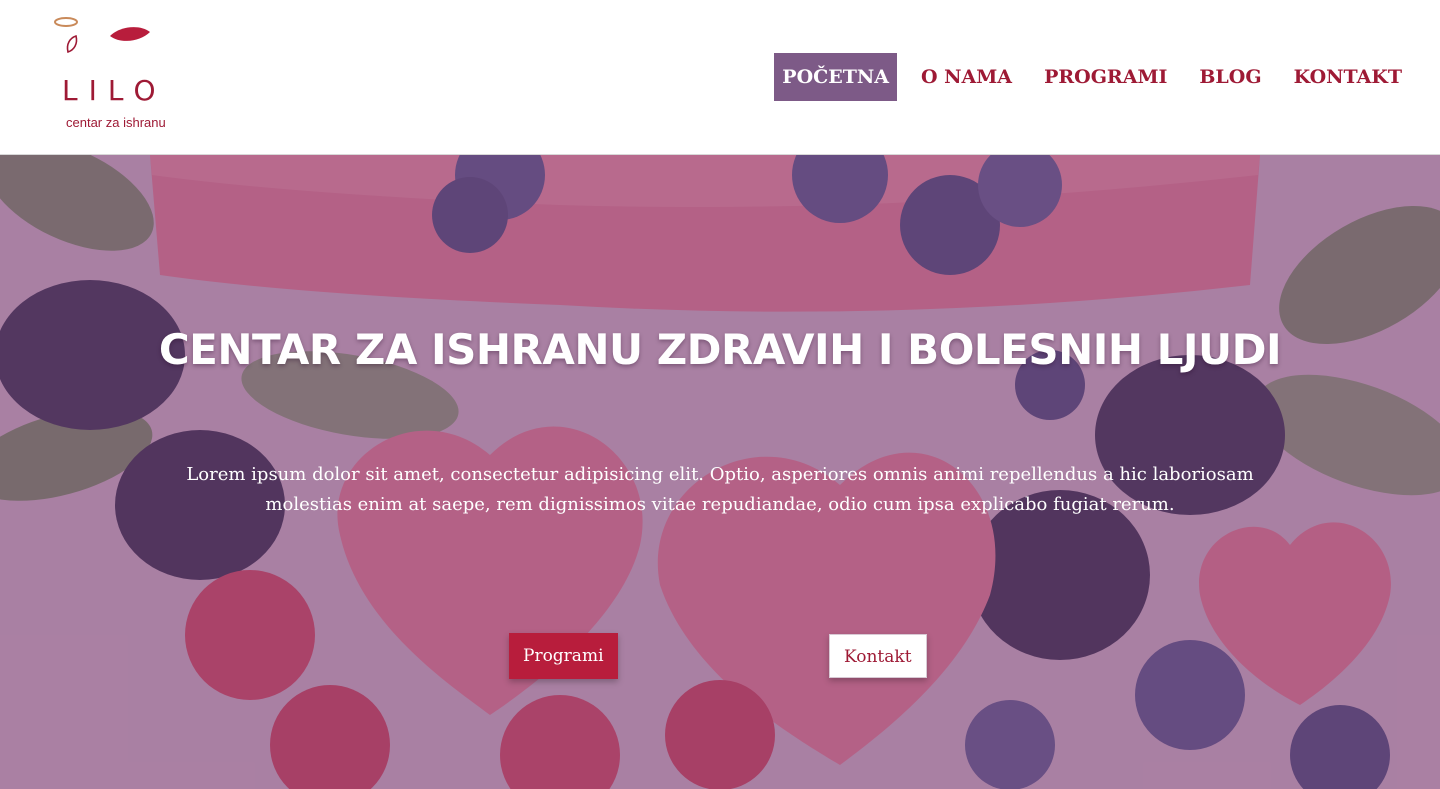  Describe the element at coordinates (1105, 77) in the screenshot. I see `nav-item-programi: PROGRAMI` at that location.